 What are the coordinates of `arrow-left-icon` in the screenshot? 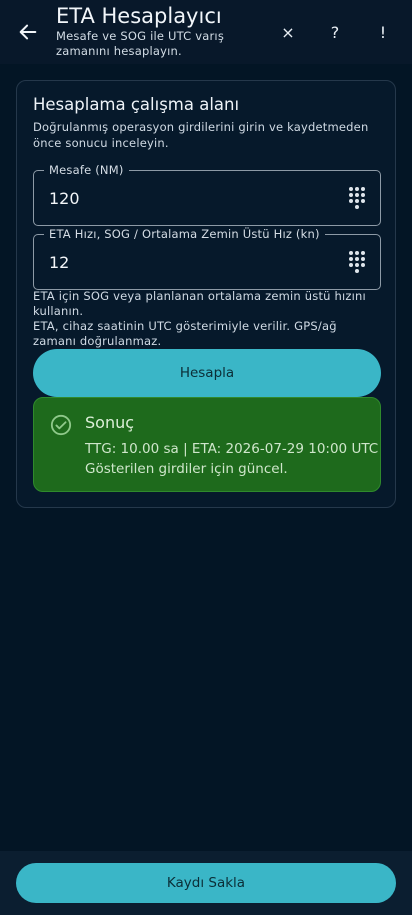 It's located at (28, 32).